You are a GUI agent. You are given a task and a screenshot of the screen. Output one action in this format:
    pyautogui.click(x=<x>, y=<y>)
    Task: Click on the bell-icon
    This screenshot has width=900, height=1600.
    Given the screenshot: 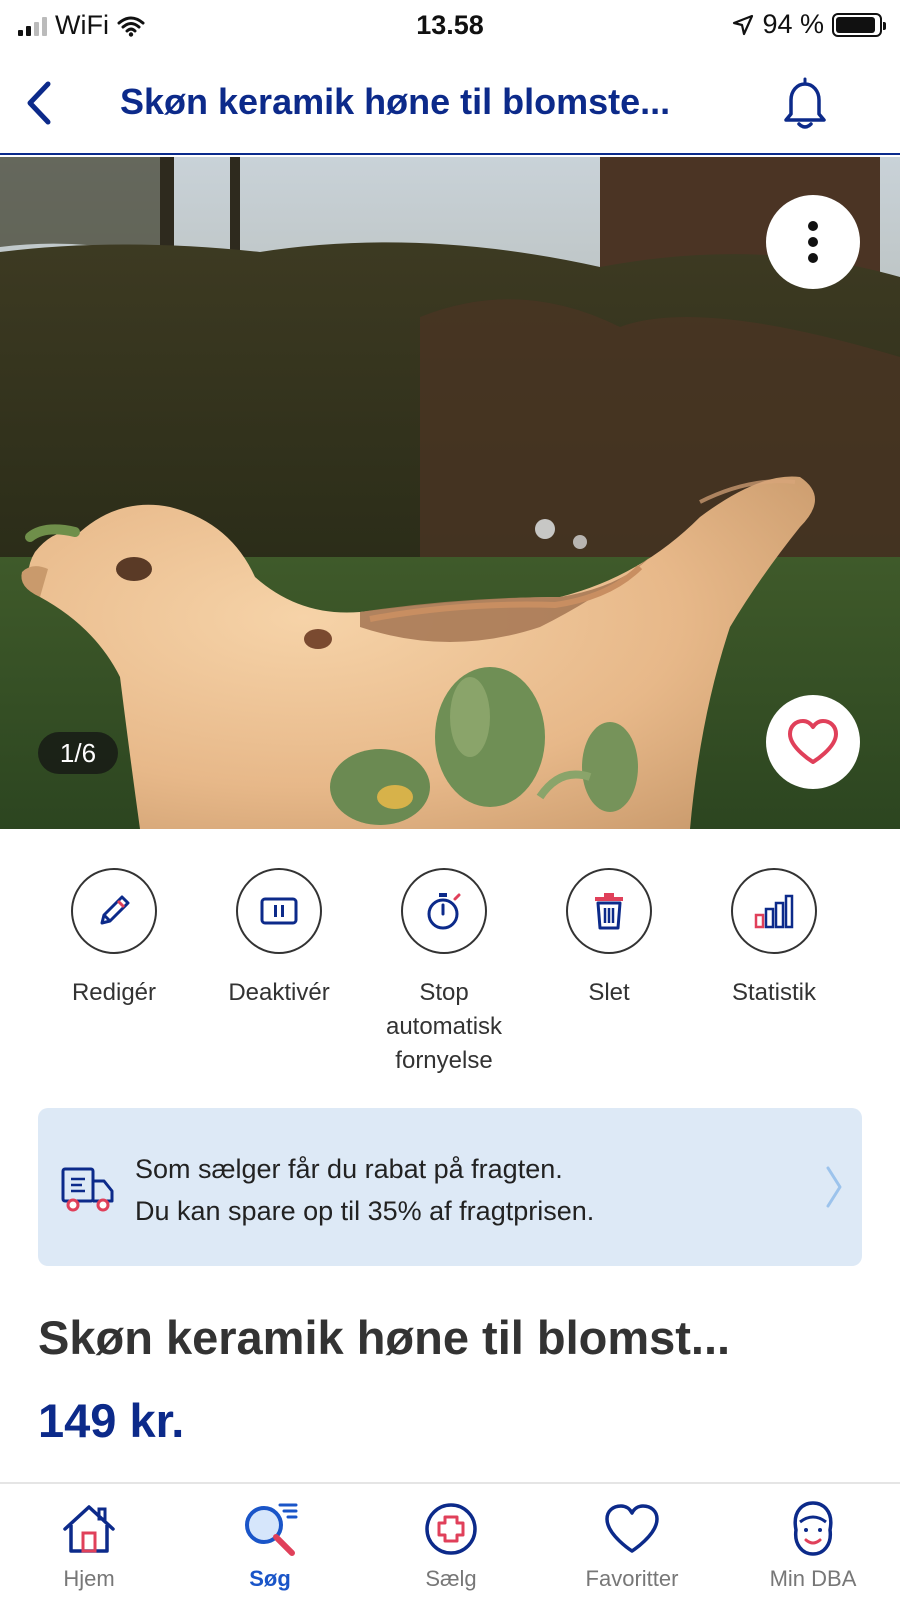 What is the action you would take?
    pyautogui.click(x=805, y=103)
    